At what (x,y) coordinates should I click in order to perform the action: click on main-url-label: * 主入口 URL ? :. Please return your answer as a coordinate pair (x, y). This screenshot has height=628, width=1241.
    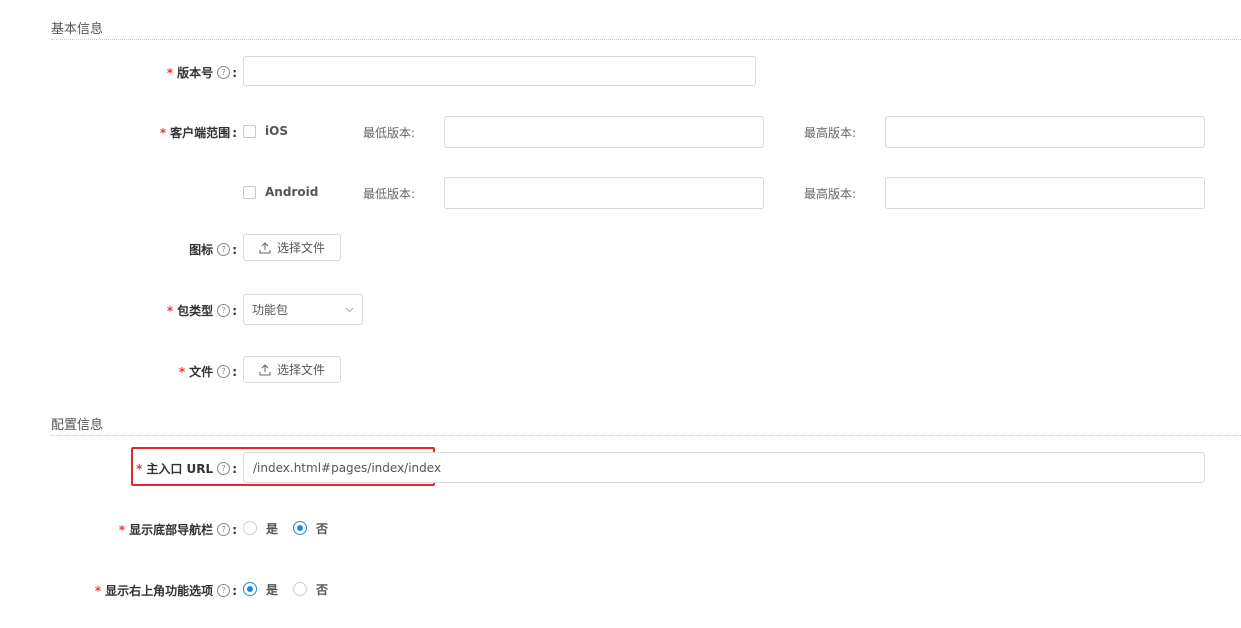
    Looking at the image, I should click on (186, 469).